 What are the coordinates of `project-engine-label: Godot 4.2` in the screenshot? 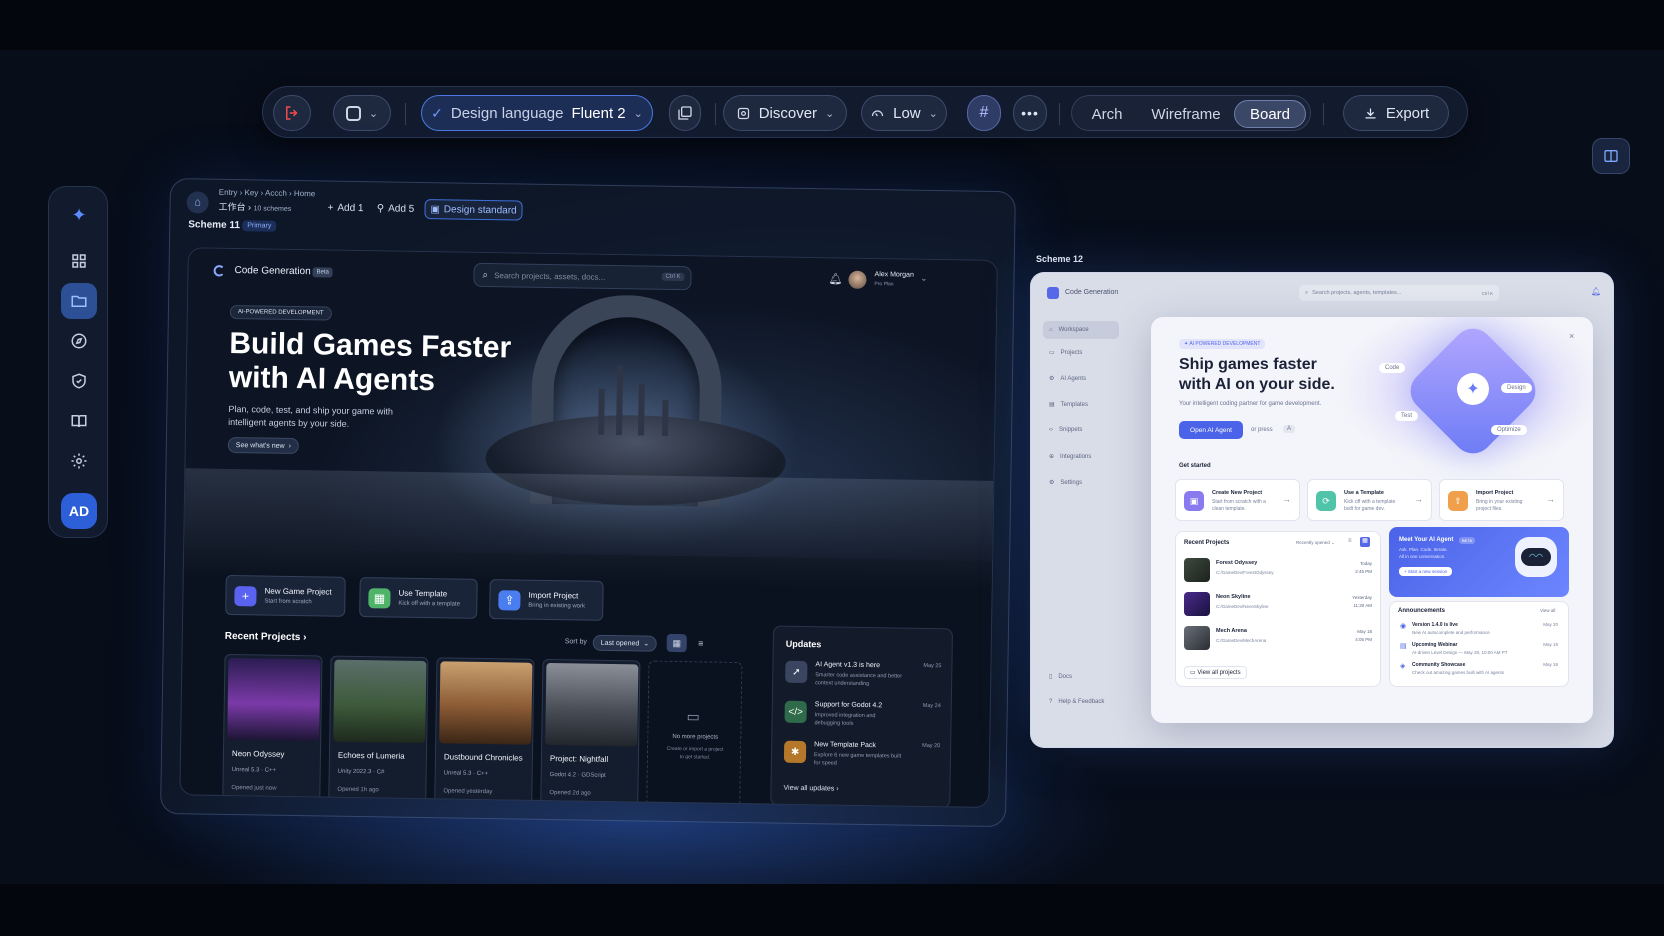 It's located at (563, 775).